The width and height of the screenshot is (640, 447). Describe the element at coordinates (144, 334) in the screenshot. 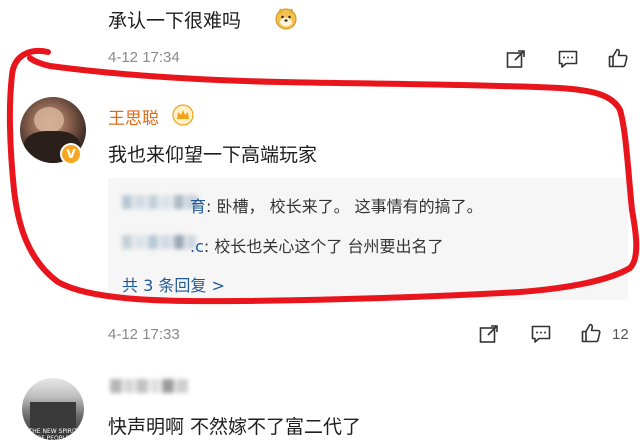

I see `main-comment-time: 4-12 17:33` at that location.